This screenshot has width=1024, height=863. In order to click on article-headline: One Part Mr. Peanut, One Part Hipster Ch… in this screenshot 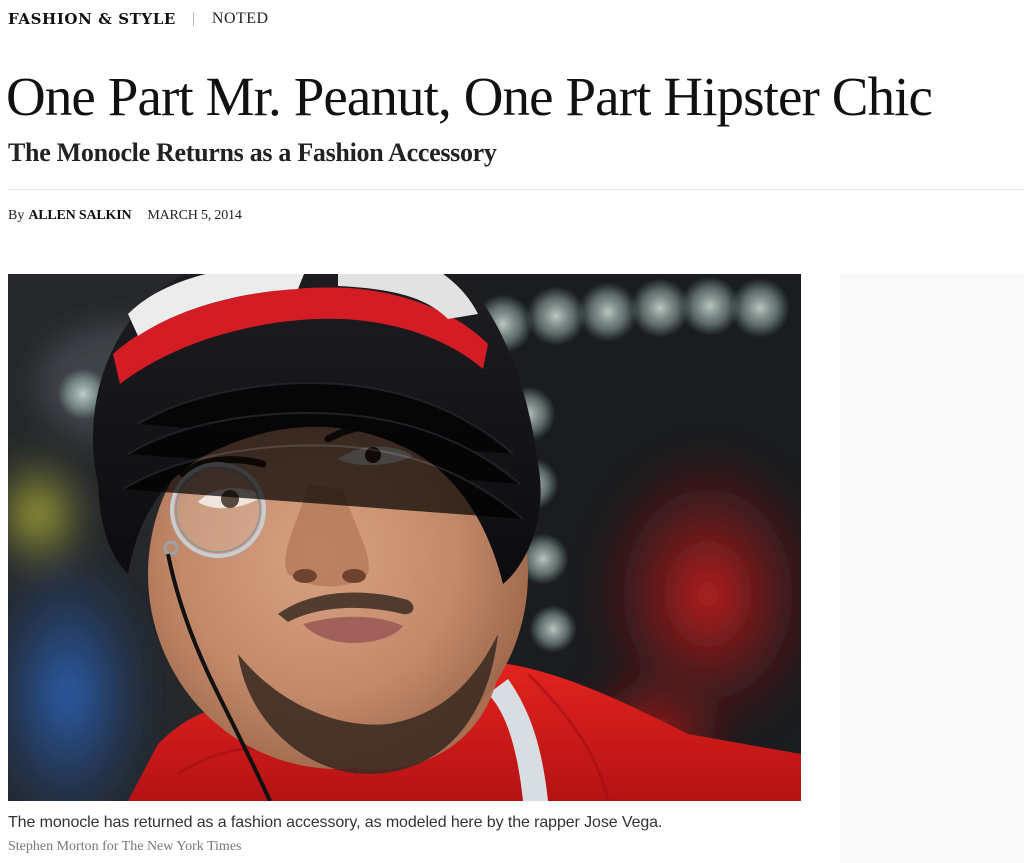, I will do `click(469, 96)`.